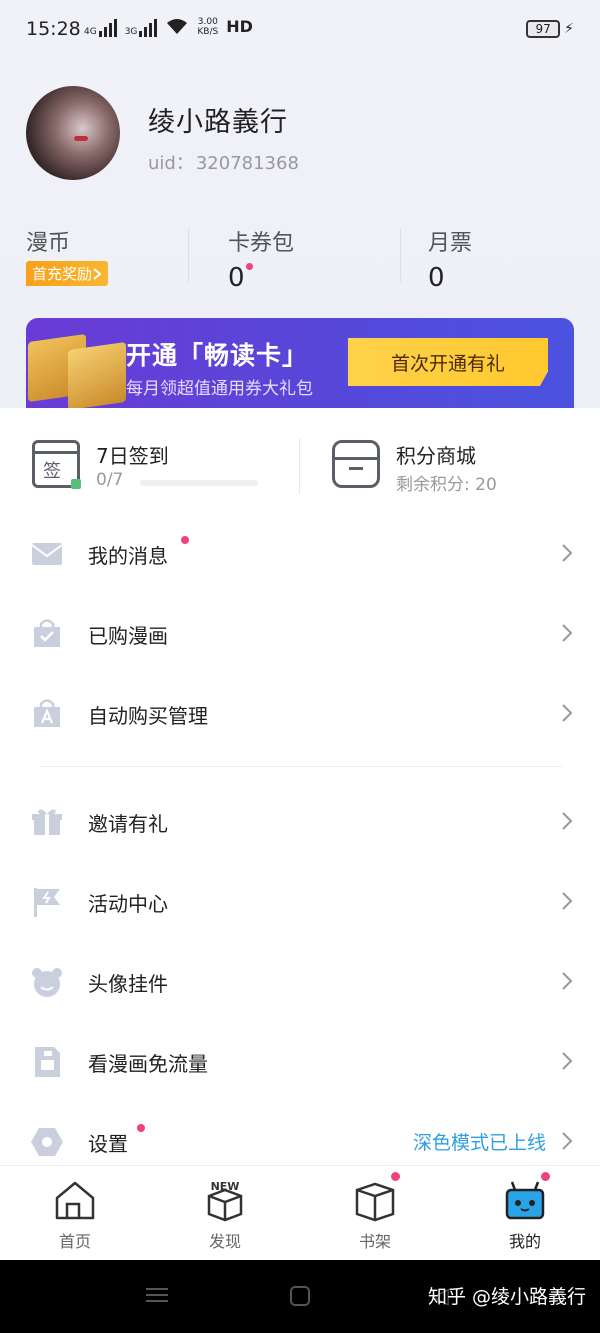  I want to click on bottom-tab-bar: 首页 NEW 发现 书架 我的, so click(300, 1212).